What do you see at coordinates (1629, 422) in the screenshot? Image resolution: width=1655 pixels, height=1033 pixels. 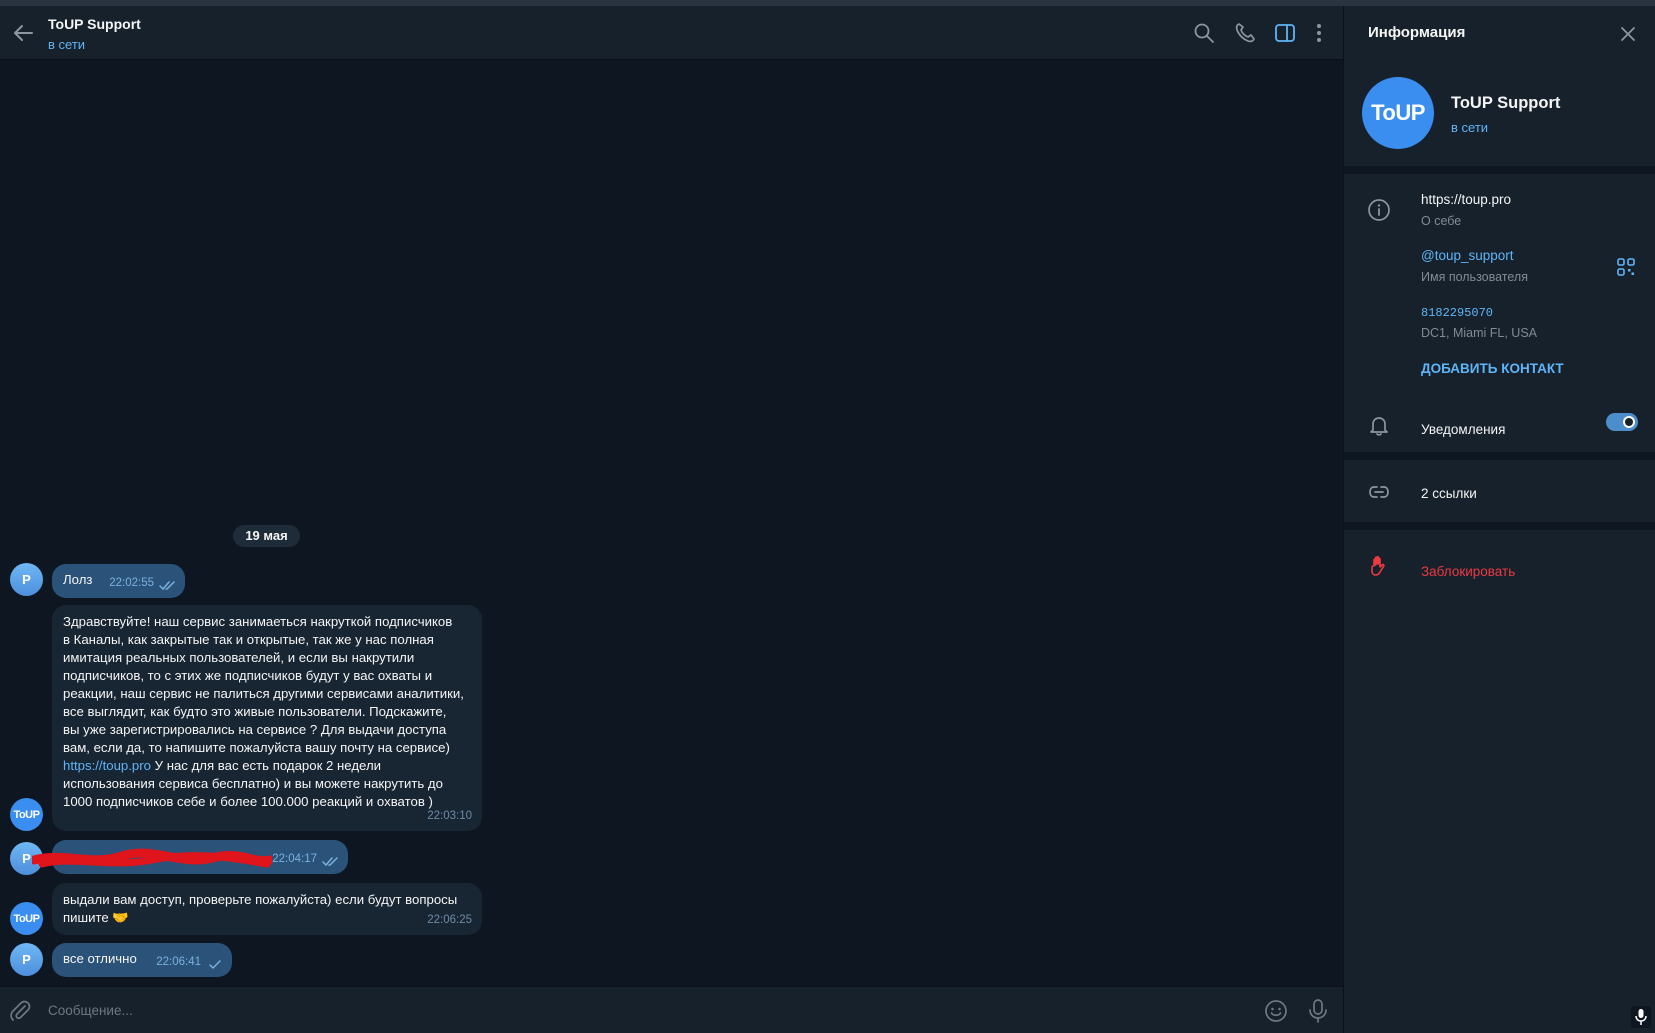 I see `toggle-knob` at bounding box center [1629, 422].